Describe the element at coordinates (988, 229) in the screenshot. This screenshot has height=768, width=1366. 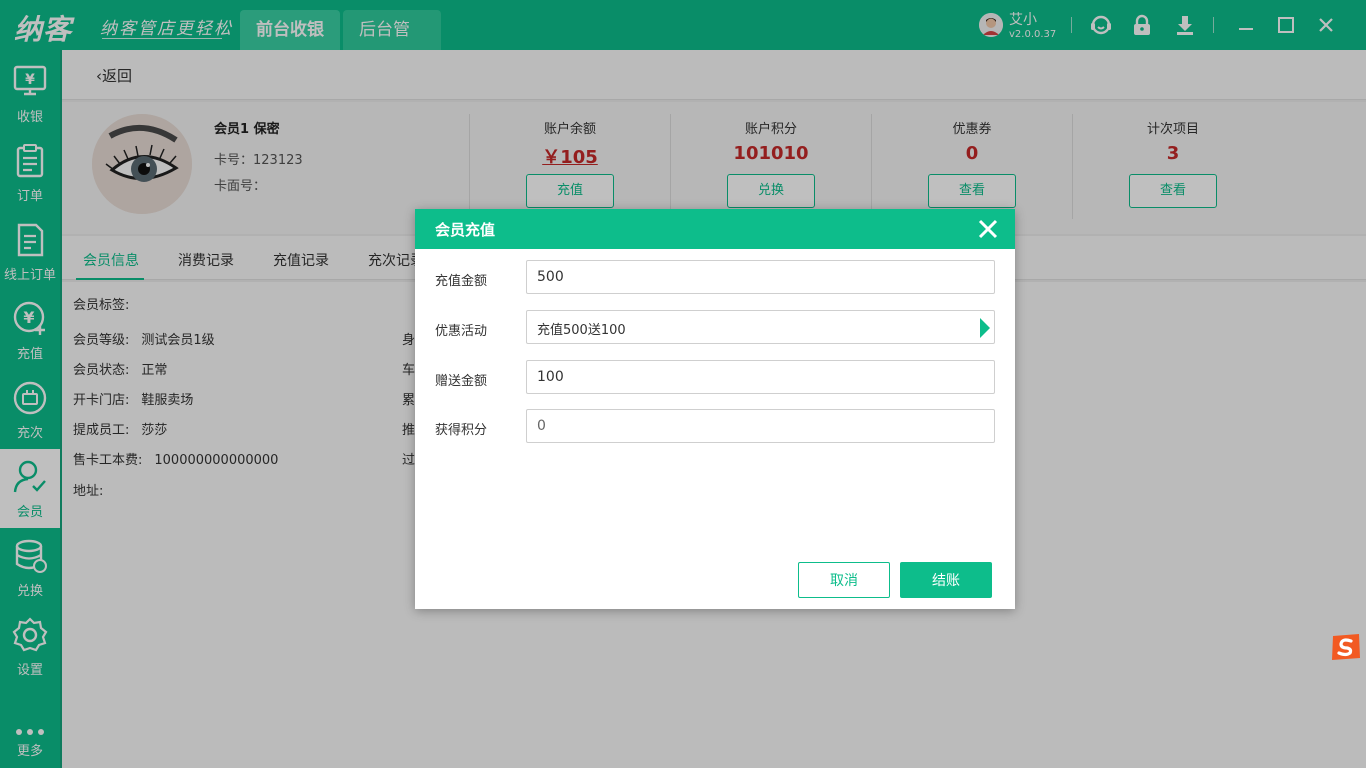
I see `dialog-close-icon` at that location.